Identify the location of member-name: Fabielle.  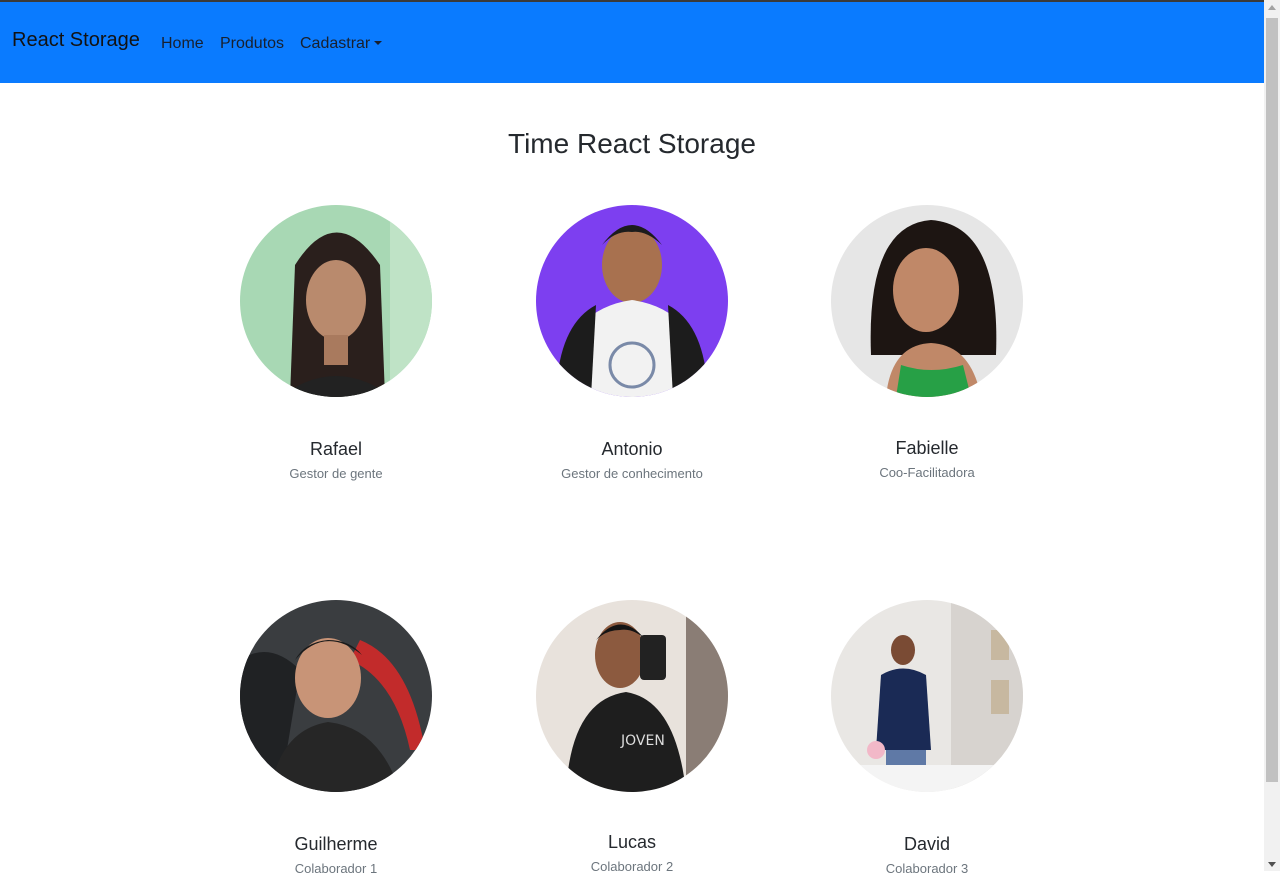
(927, 448).